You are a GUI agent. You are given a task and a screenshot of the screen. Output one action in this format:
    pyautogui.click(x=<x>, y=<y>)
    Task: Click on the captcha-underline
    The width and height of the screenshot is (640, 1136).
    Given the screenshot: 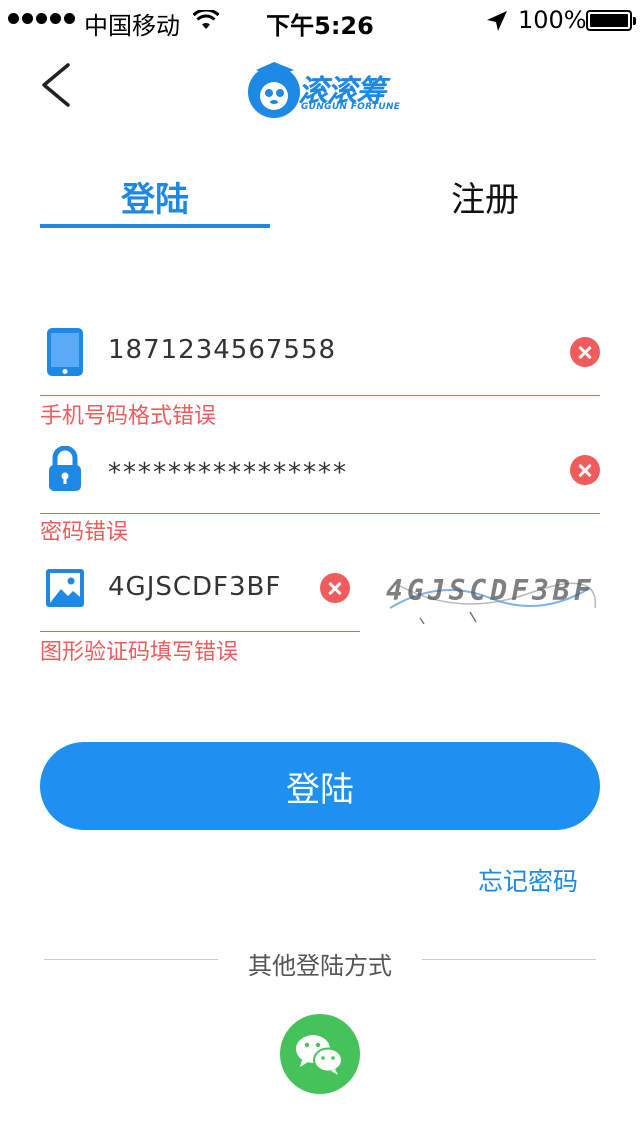 What is the action you would take?
    pyautogui.click(x=200, y=631)
    